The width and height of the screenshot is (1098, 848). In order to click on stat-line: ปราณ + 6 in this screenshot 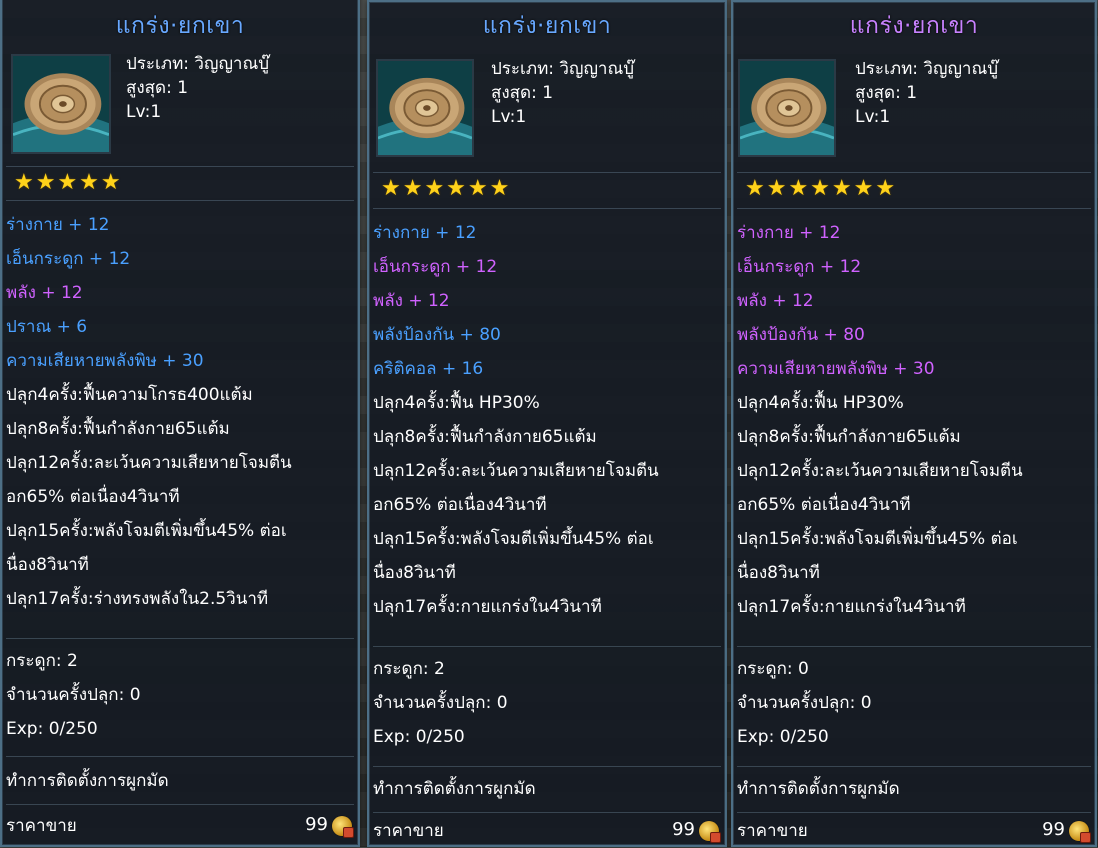, I will do `click(47, 327)`.